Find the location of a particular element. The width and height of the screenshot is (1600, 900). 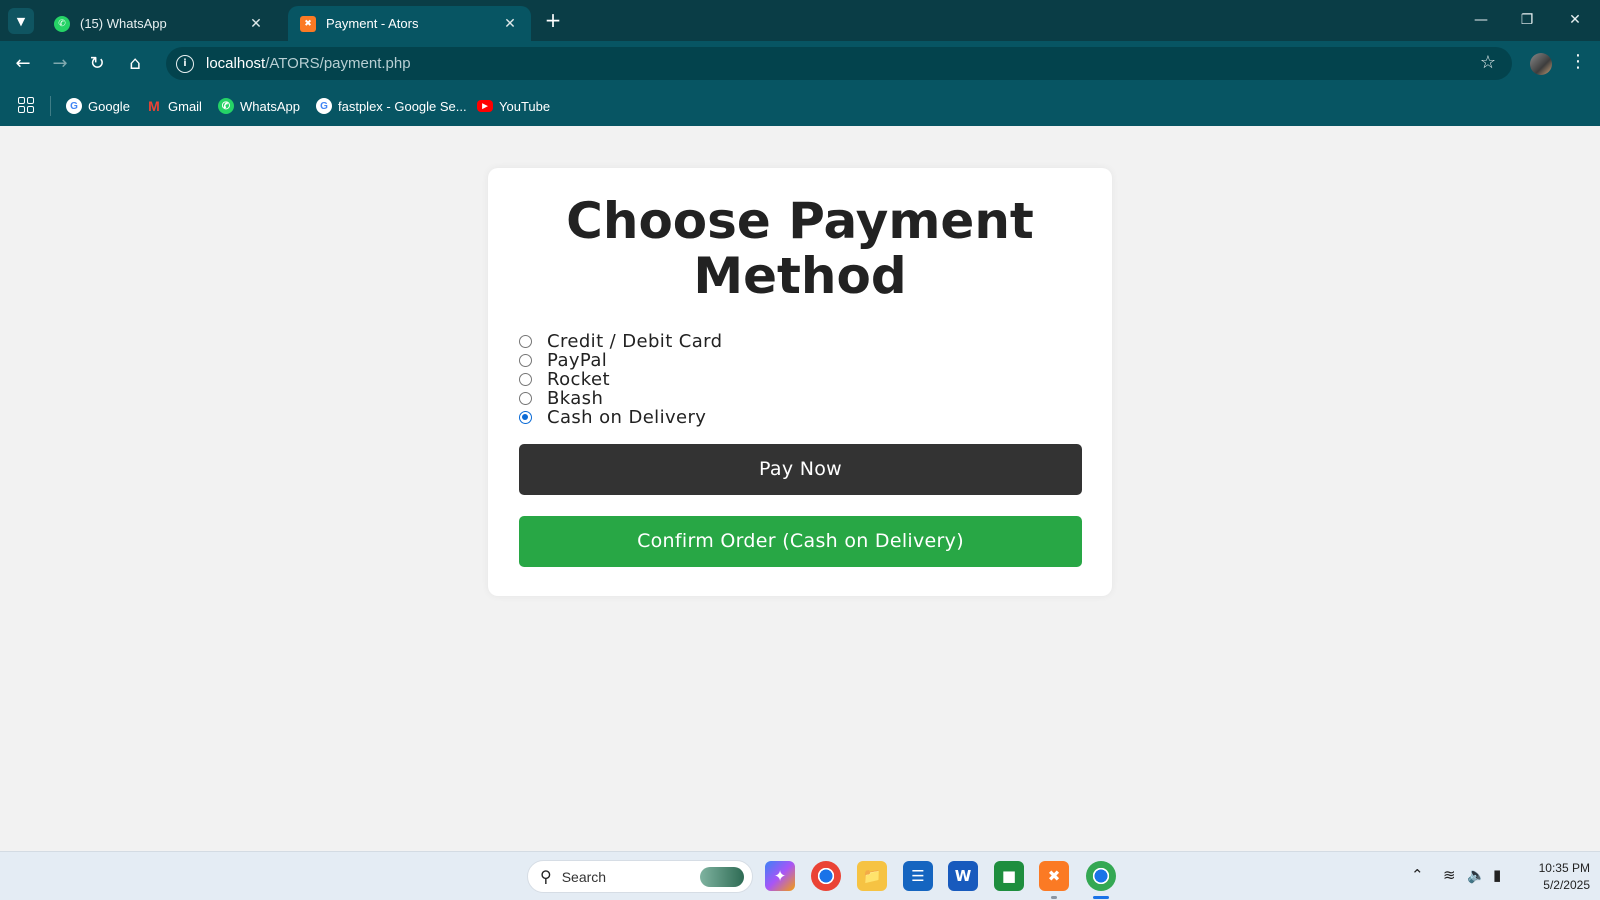

confirm-order-button: Confirm Order (Cash on Delivery) is located at coordinates (800, 541).